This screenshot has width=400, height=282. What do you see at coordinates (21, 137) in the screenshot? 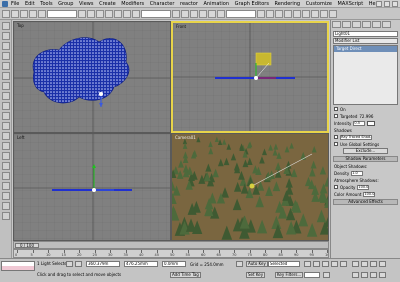
I see `viewport-label: Left` at bounding box center [21, 137].